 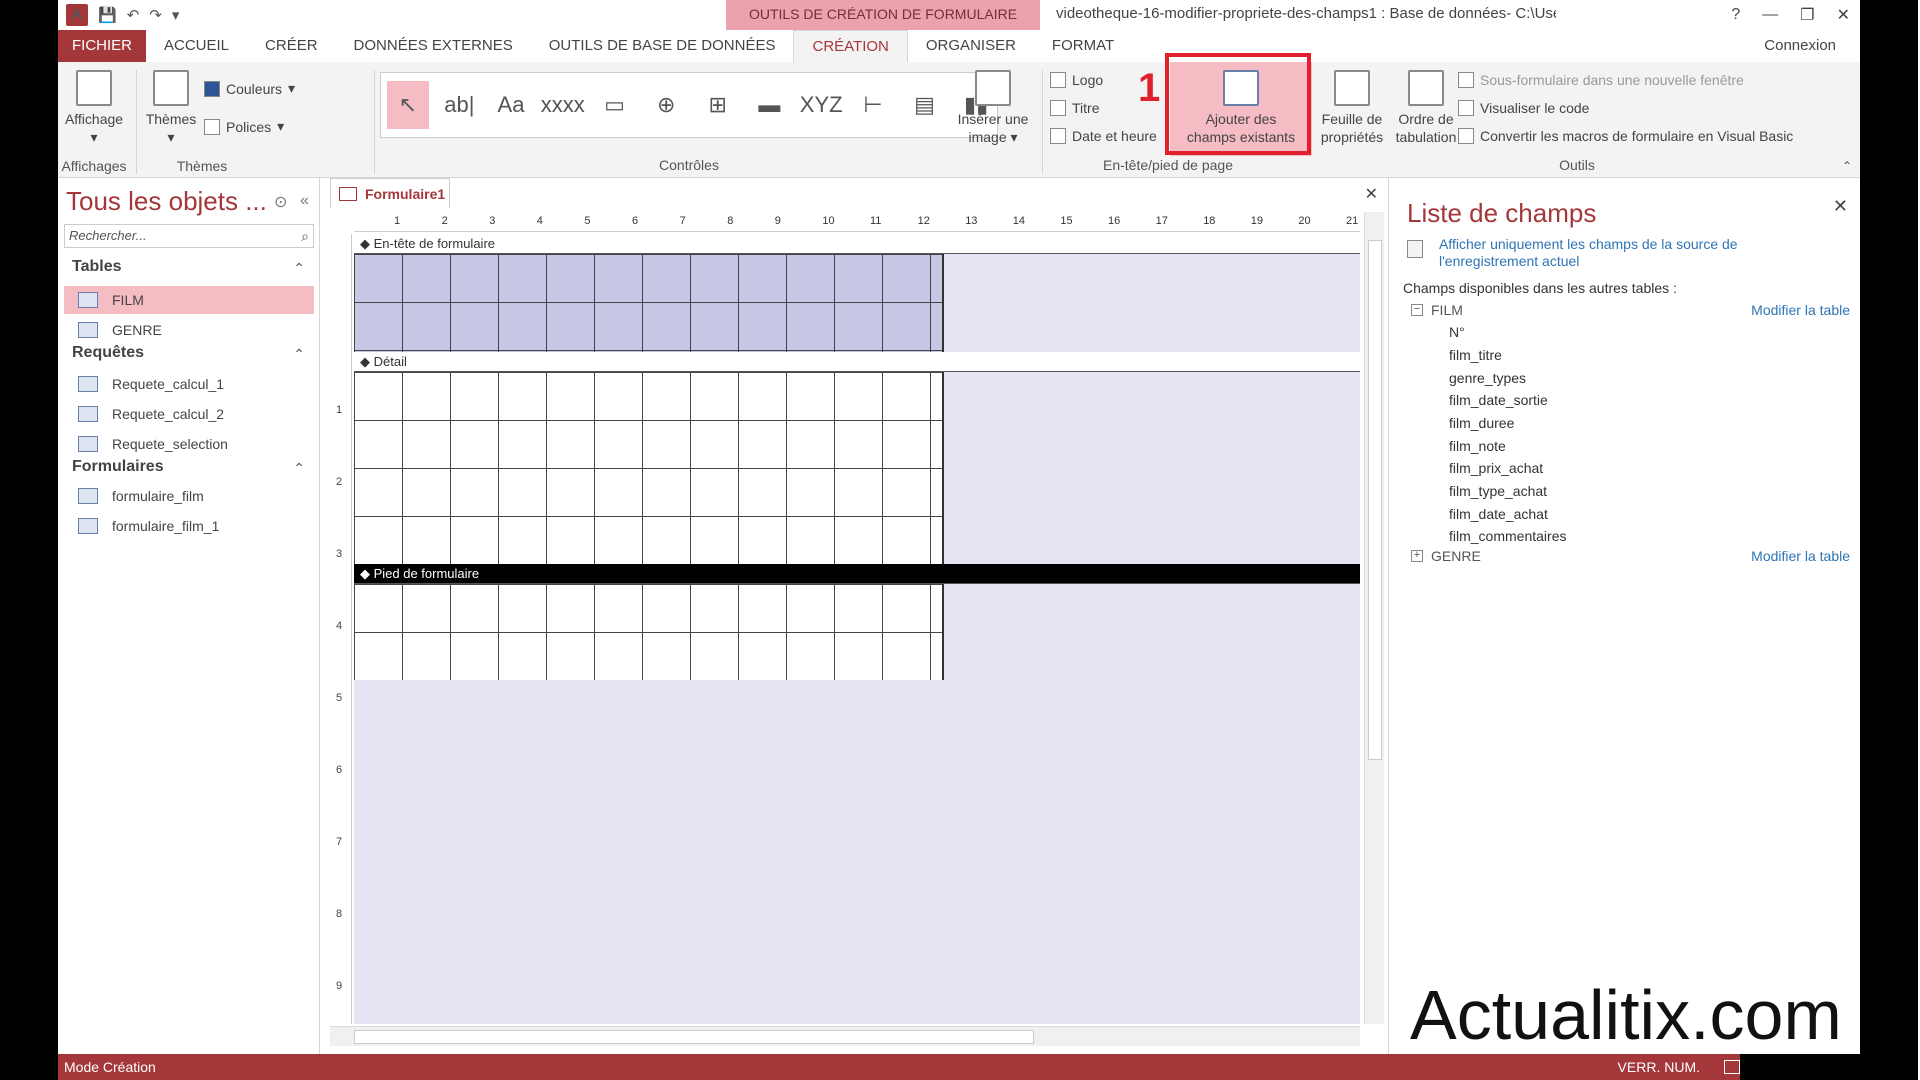 What do you see at coordinates (1076, 80) in the screenshot?
I see `logo-button: Logo` at bounding box center [1076, 80].